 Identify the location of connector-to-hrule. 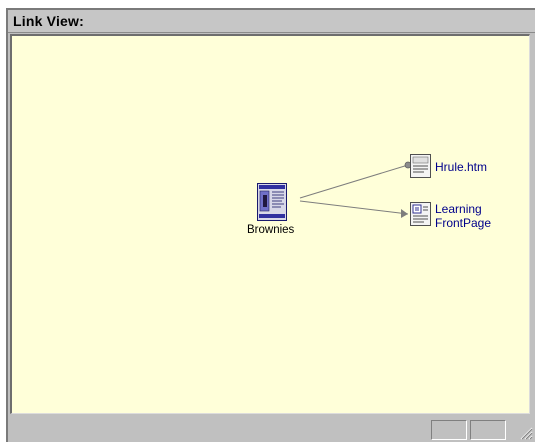
(354, 181).